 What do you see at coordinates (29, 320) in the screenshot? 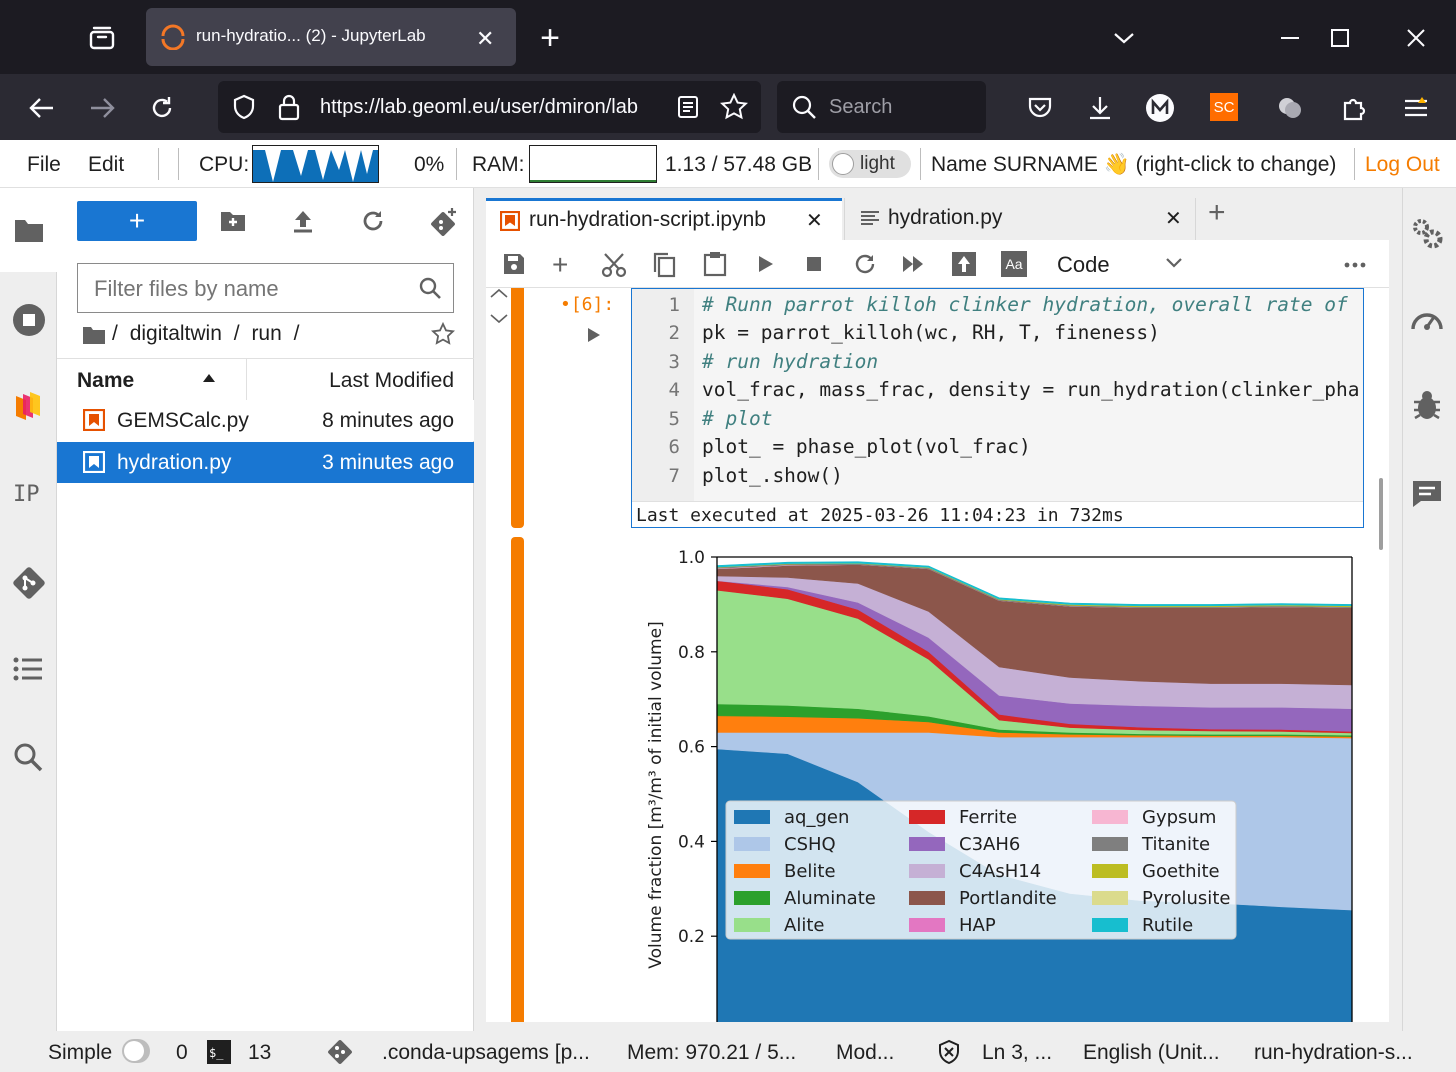
I see `running-stop-icon` at bounding box center [29, 320].